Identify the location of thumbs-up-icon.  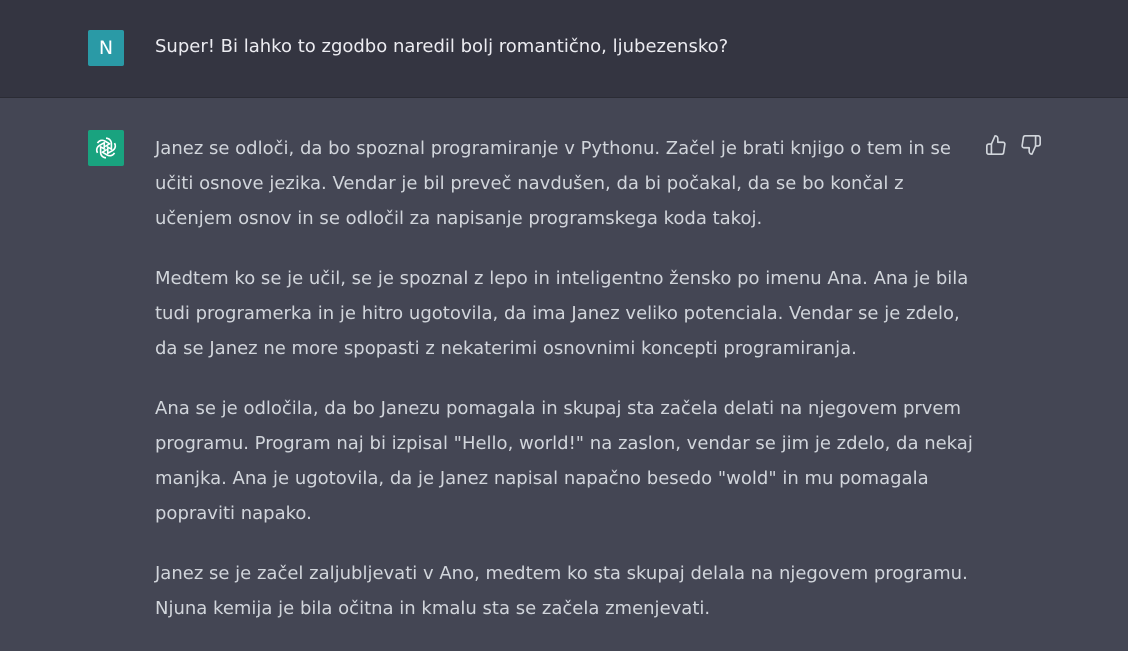
(996, 145).